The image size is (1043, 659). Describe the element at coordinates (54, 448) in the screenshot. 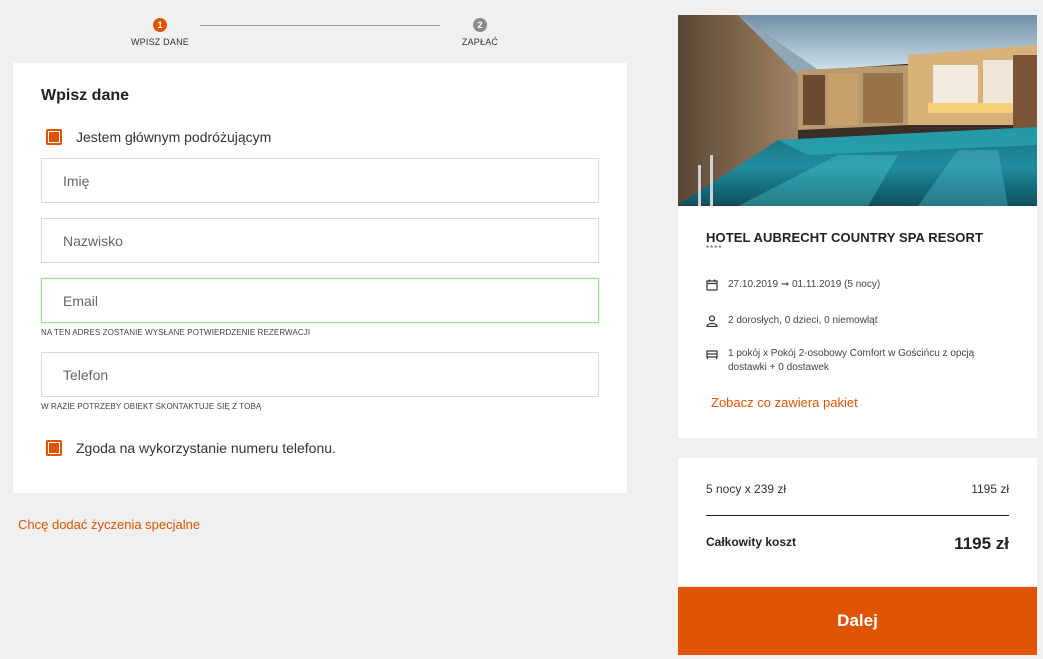

I see `phone-consent-checkbox` at that location.